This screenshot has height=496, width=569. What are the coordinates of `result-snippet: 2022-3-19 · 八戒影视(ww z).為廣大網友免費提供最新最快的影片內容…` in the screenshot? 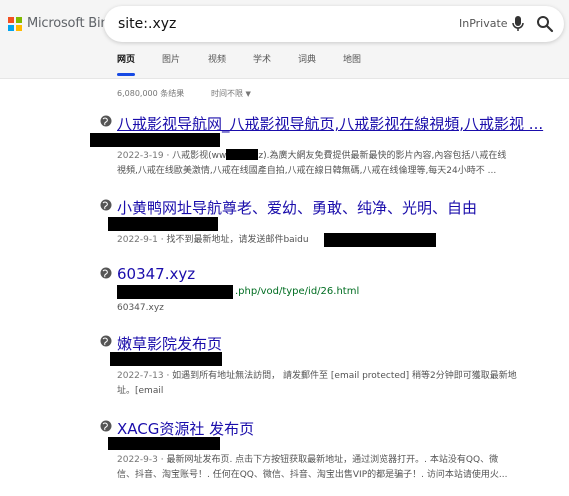 It's located at (312, 162).